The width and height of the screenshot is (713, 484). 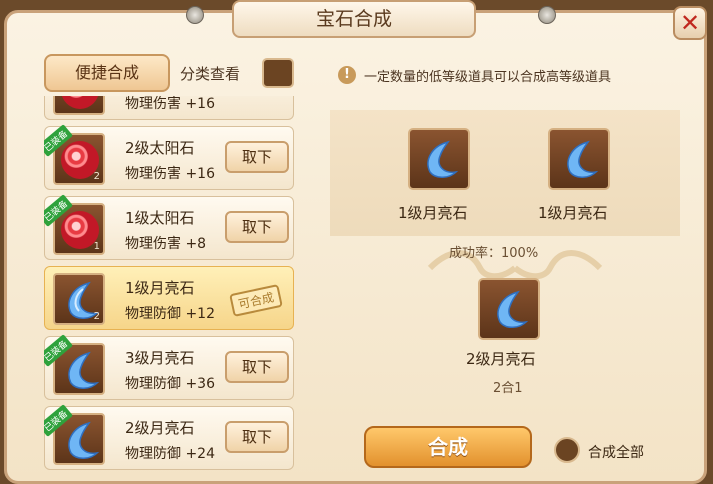 What do you see at coordinates (96, 246) in the screenshot?
I see `gem-level: 1` at bounding box center [96, 246].